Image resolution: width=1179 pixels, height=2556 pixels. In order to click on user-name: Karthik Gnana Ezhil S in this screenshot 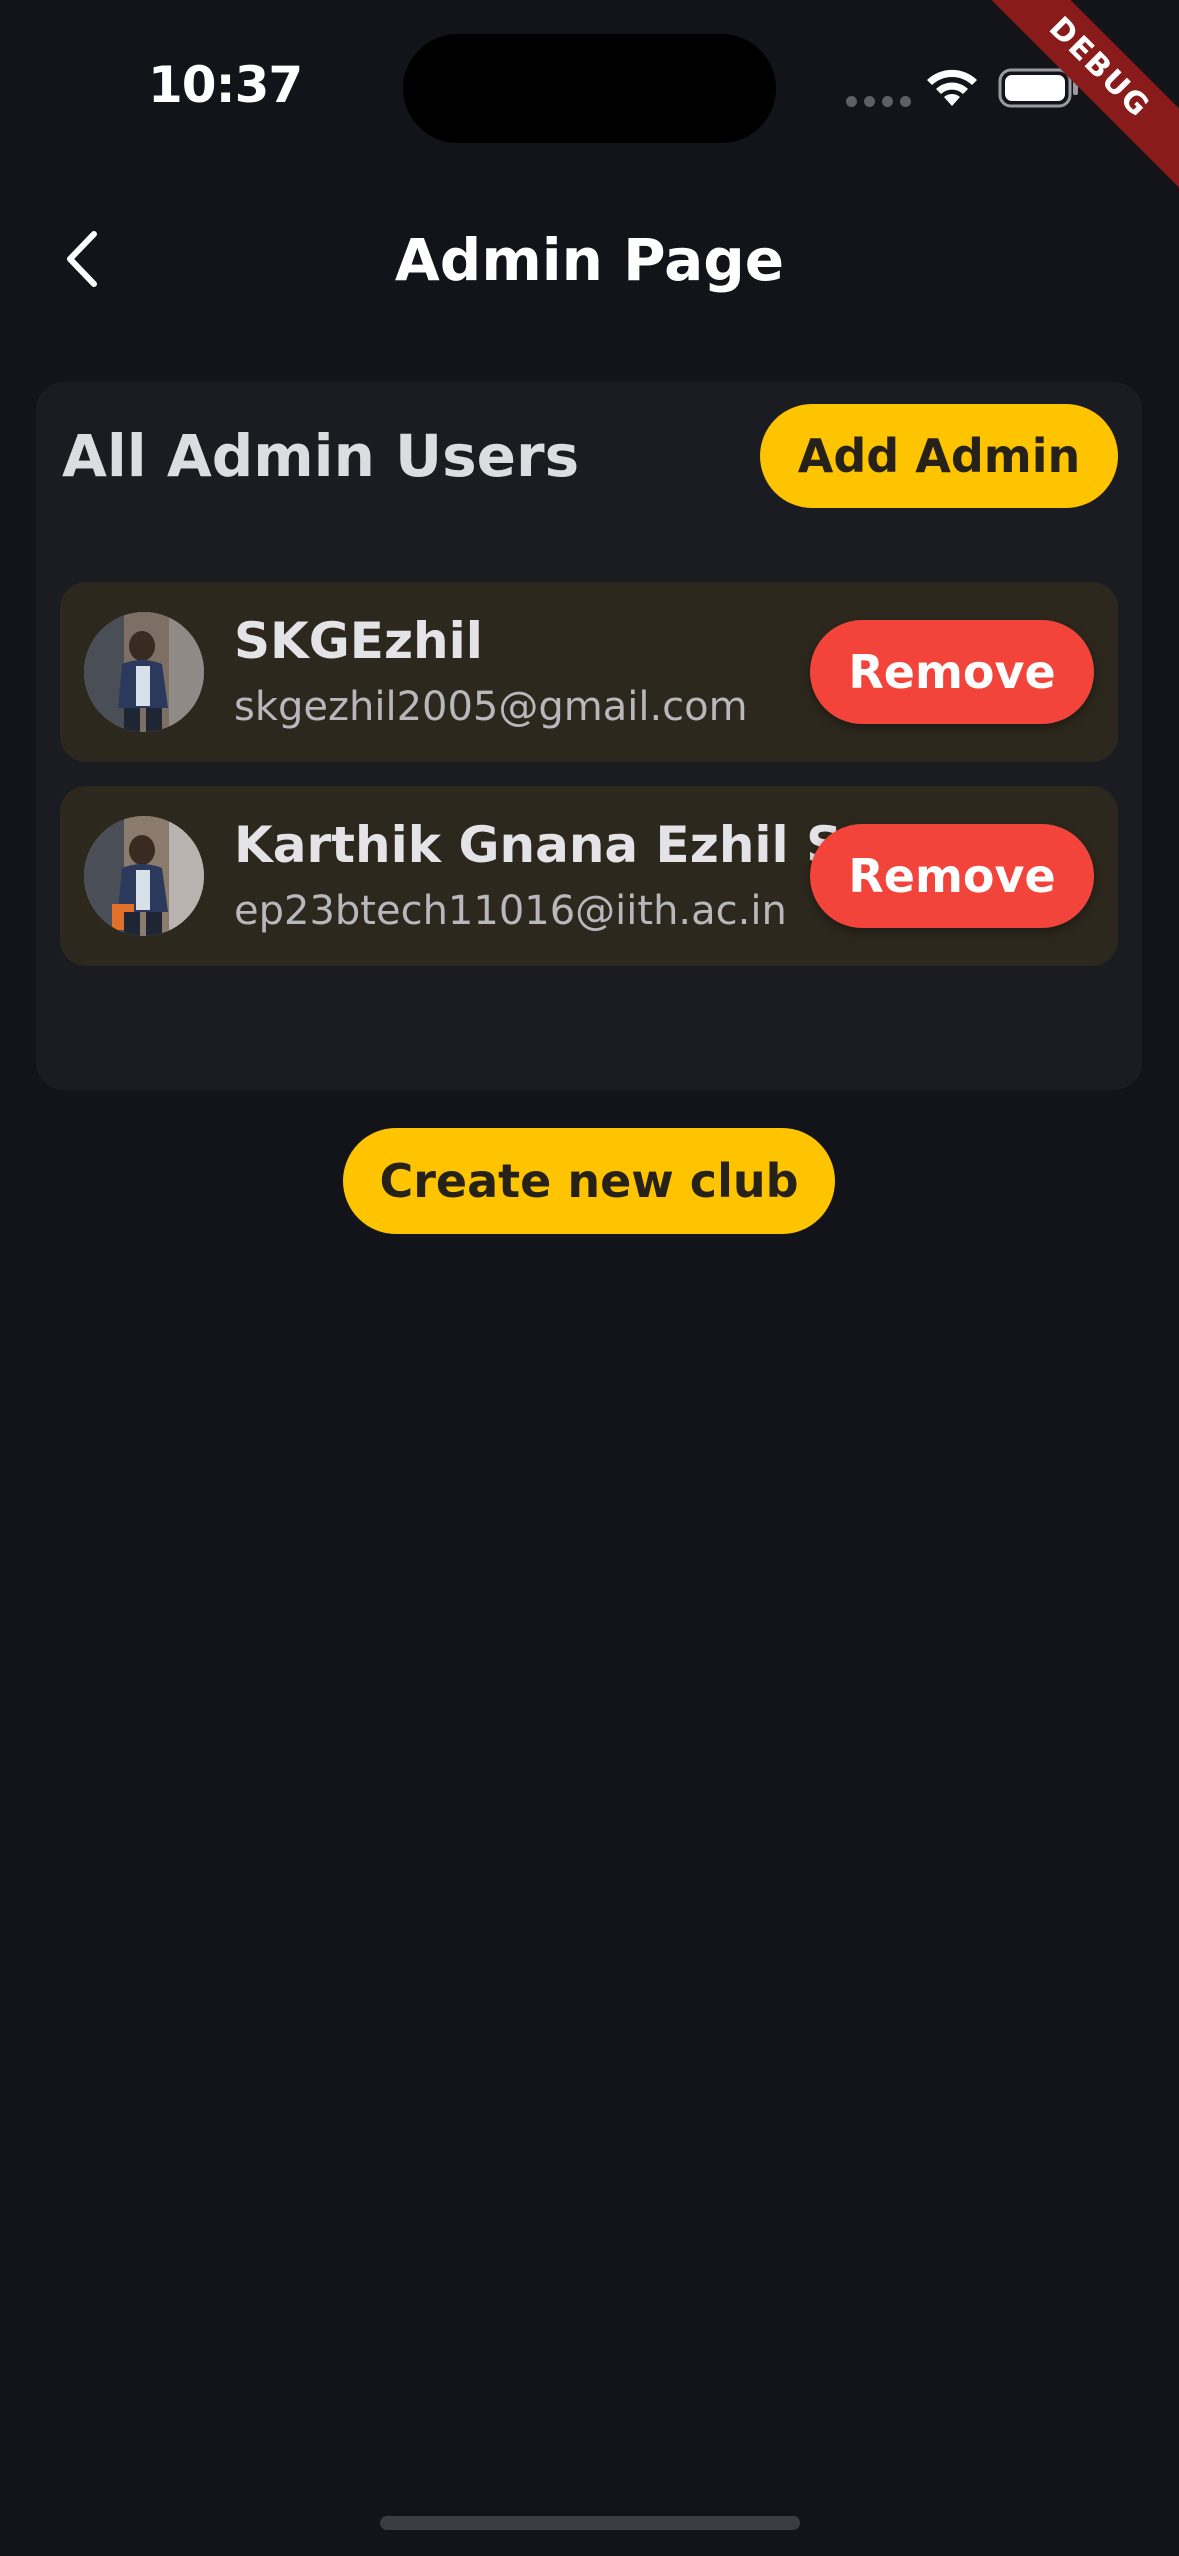, I will do `click(538, 845)`.